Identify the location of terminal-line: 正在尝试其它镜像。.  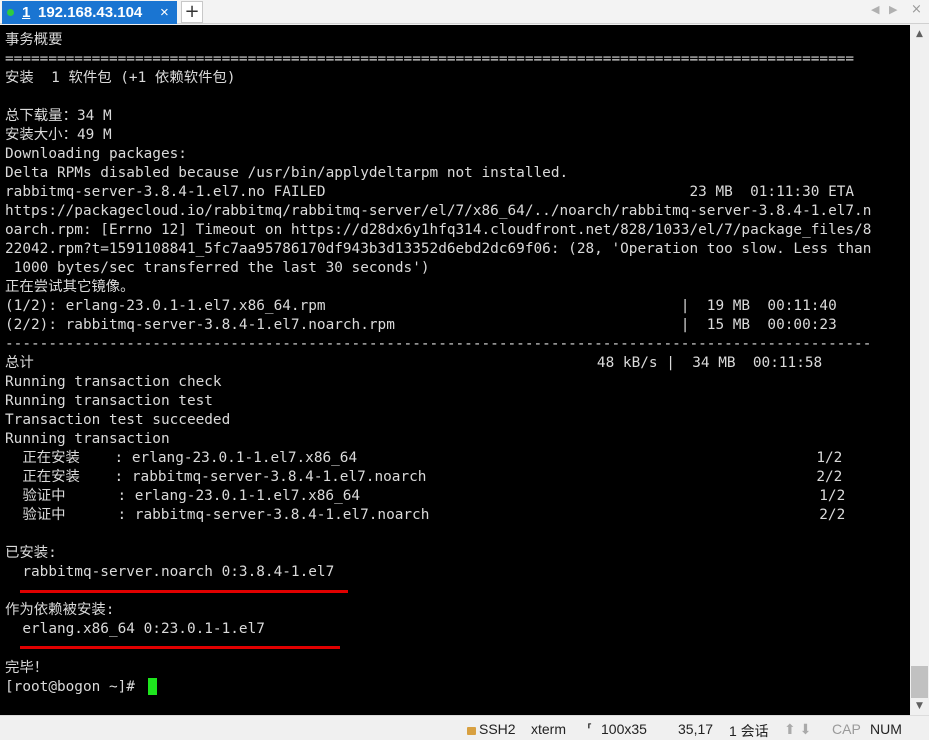
(70, 287).